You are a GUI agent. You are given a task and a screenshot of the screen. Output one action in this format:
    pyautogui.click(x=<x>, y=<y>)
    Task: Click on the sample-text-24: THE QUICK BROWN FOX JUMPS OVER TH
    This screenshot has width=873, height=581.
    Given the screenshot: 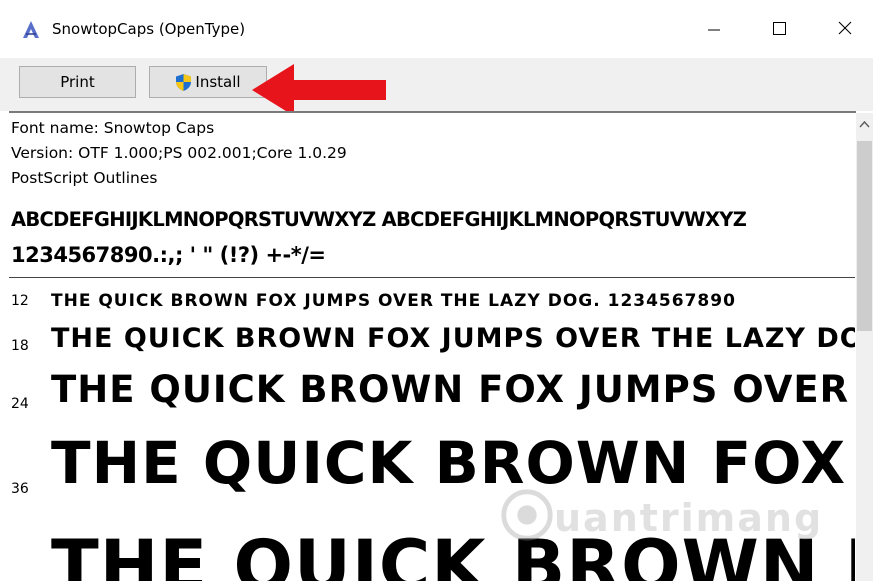 What is the action you would take?
    pyautogui.click(x=453, y=389)
    